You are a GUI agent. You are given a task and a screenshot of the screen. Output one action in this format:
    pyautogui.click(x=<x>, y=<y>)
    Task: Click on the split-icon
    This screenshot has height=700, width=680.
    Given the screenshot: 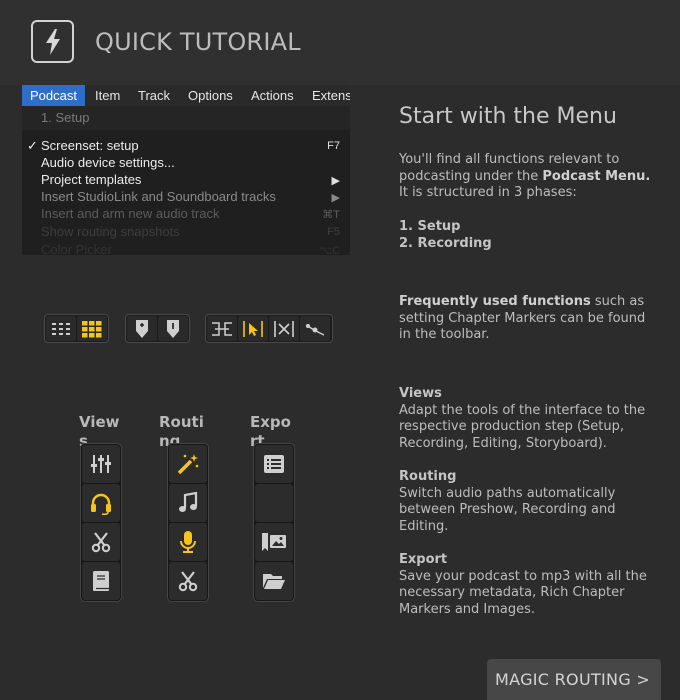 What is the action you would take?
    pyautogui.click(x=222, y=328)
    